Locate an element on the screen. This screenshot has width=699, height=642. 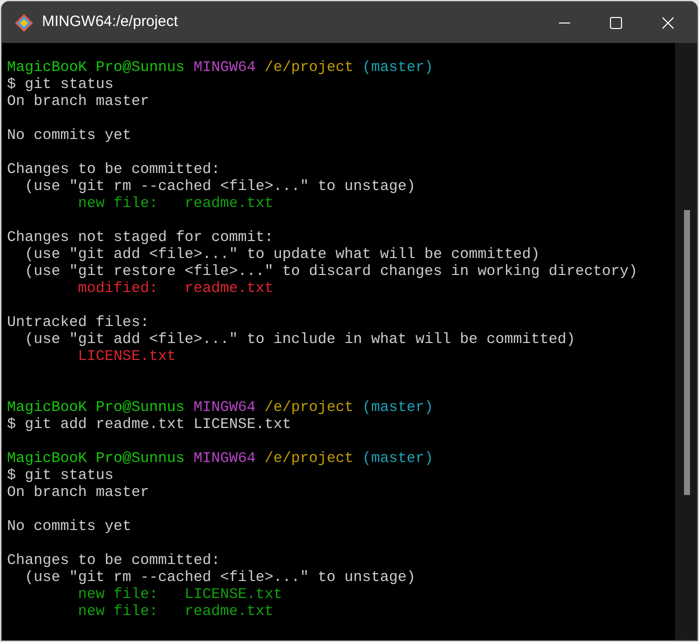
terminal-text: LICENSE.txt is located at coordinates (126, 357).